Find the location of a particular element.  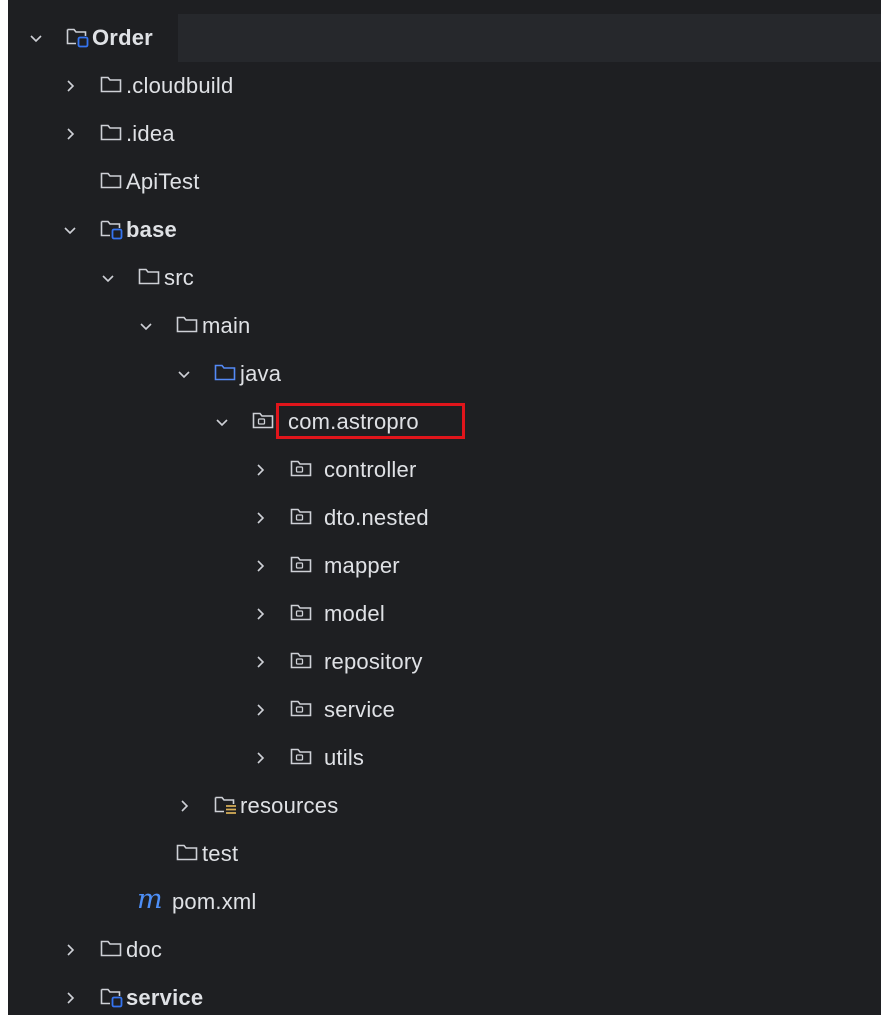

tree-node-label: java is located at coordinates (261, 373).